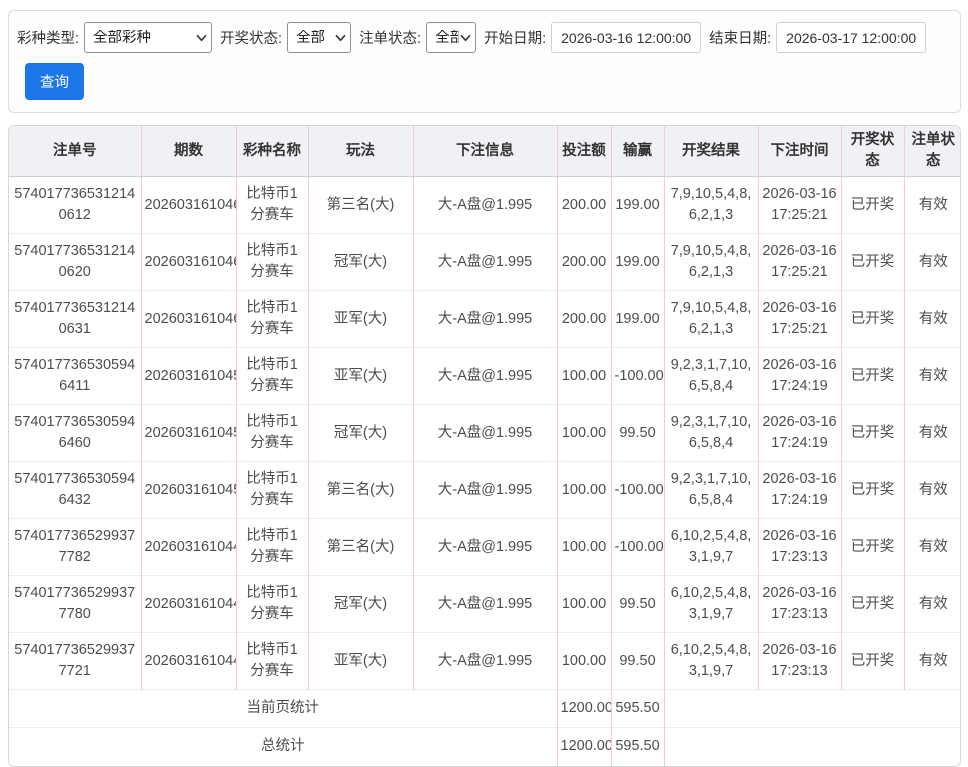 The height and width of the screenshot is (767, 968). What do you see at coordinates (251, 39) in the screenshot?
I see `draw-status-label: 开奖状态:` at bounding box center [251, 39].